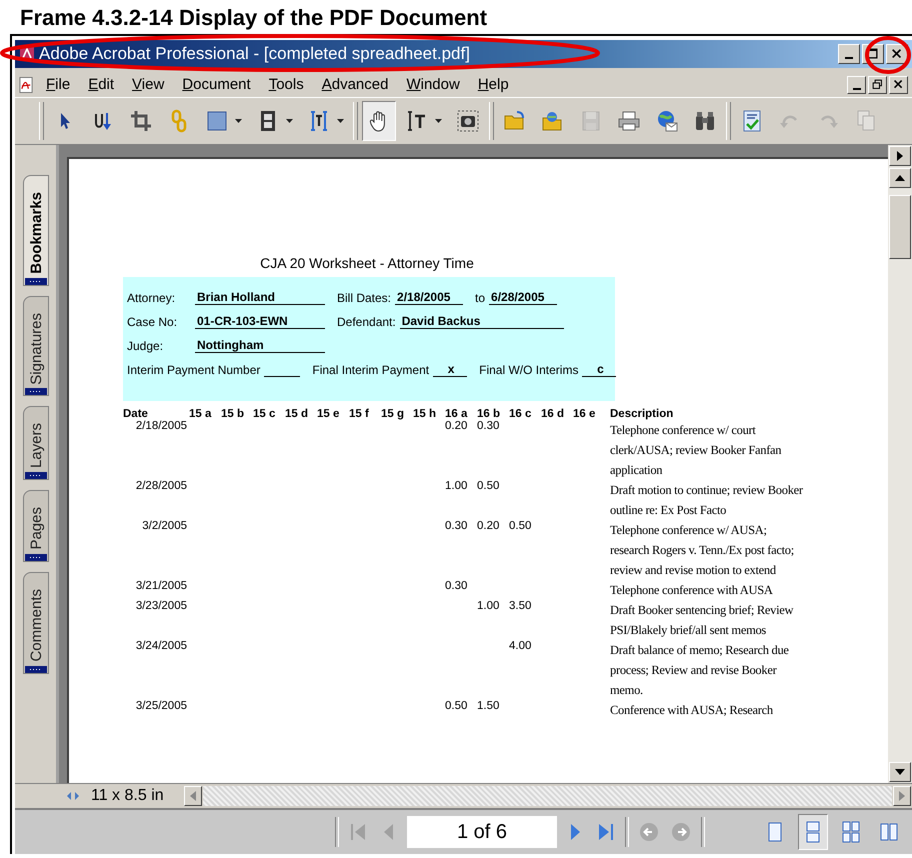 Image resolution: width=912 pixels, height=858 pixels. Describe the element at coordinates (260, 297) in the screenshot. I see `field-value: Brian Holland` at that location.